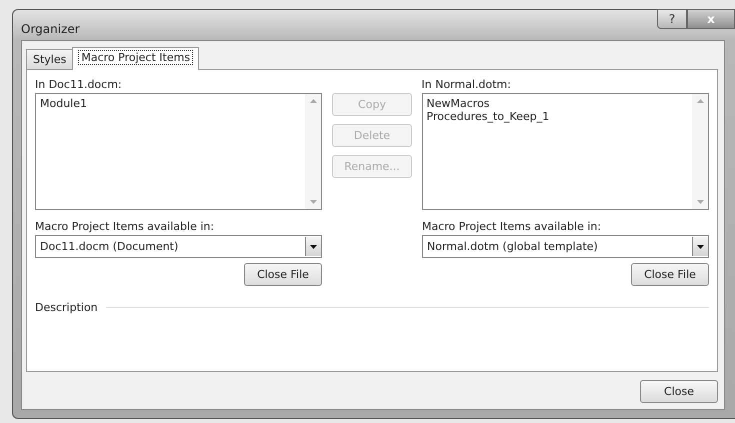  Describe the element at coordinates (171, 103) in the screenshot. I see `list-item: Module1` at that location.